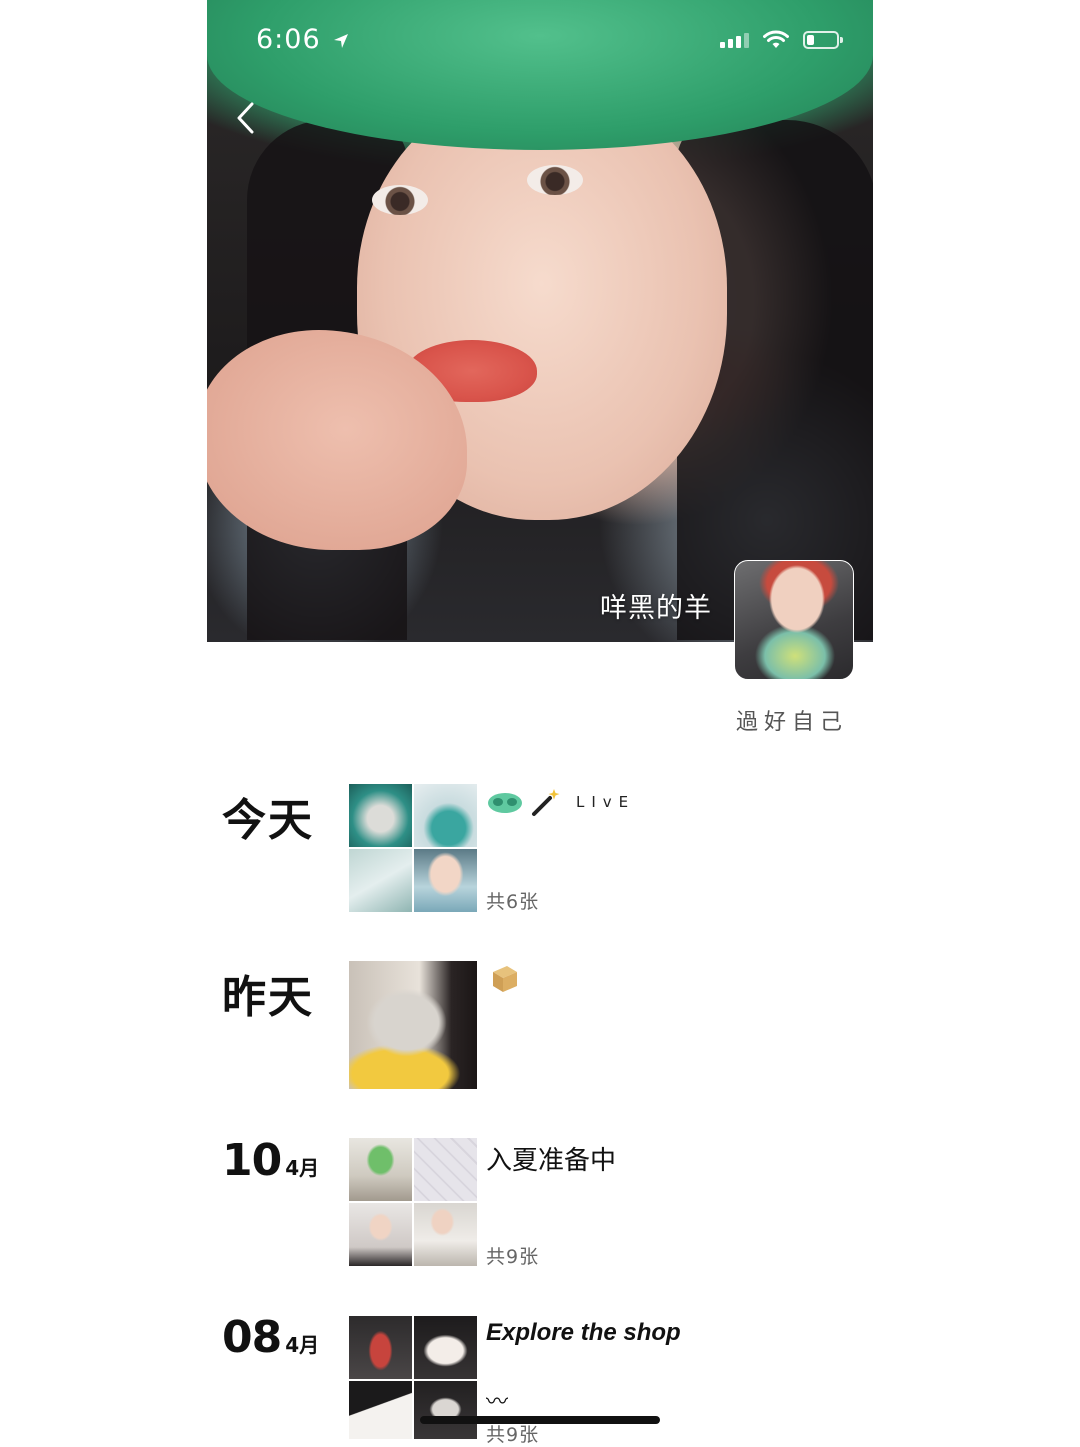 This screenshot has width=1080, height=1447. Describe the element at coordinates (252, 1160) in the screenshot. I see `post-date-day: 10` at that location.